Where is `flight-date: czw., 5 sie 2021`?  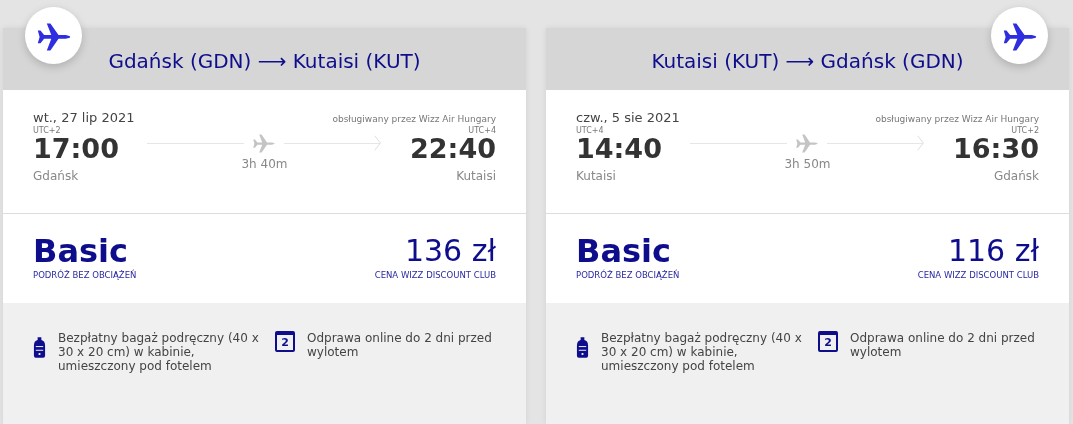
flight-date: czw., 5 sie 2021 is located at coordinates (628, 117).